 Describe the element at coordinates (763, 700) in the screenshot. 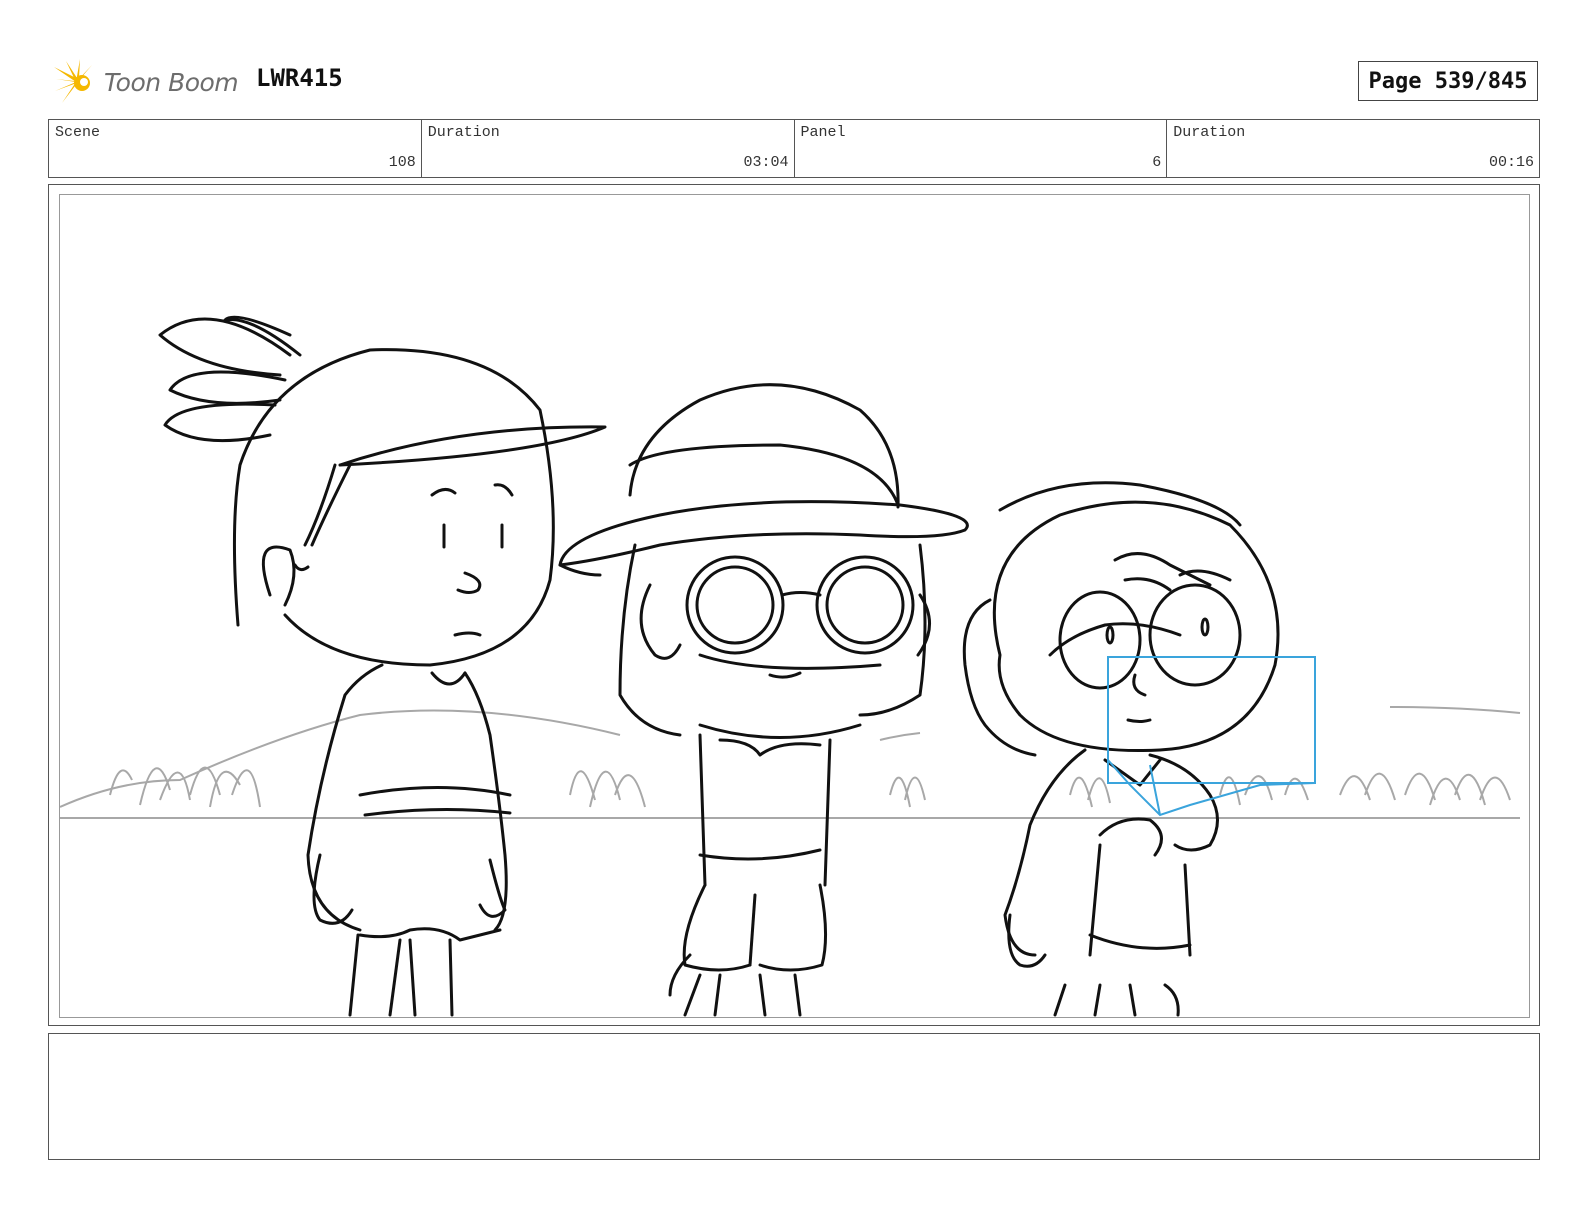

I see `character-middle` at that location.